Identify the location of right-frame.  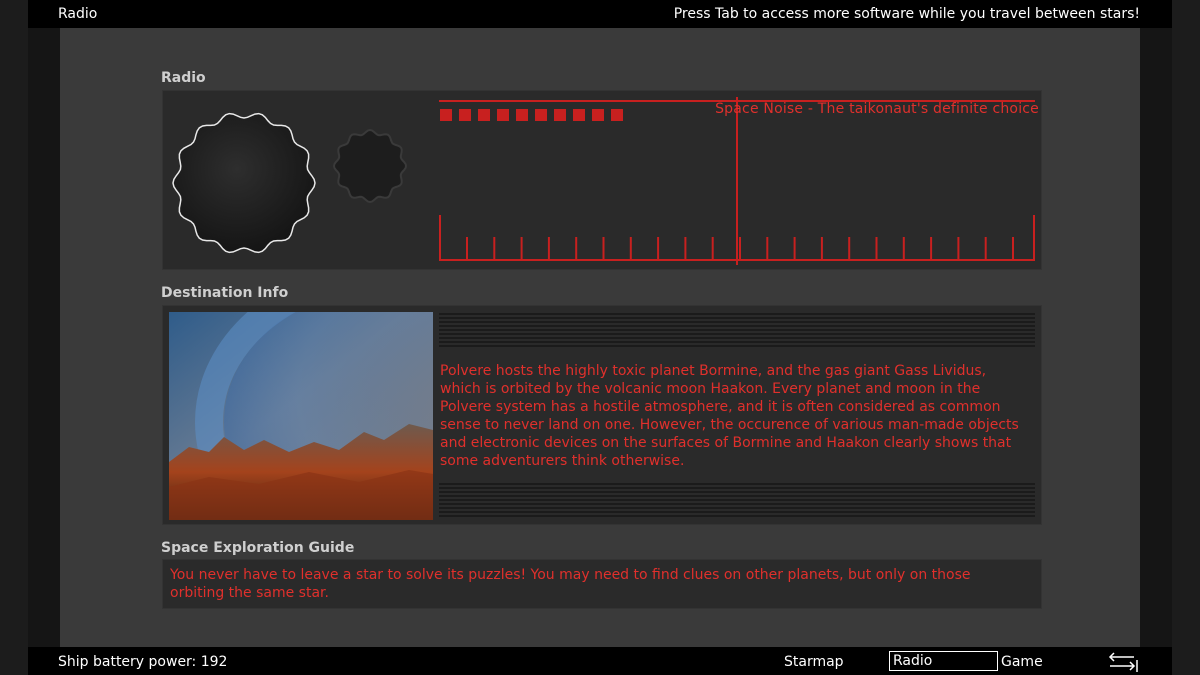
(1186, 337).